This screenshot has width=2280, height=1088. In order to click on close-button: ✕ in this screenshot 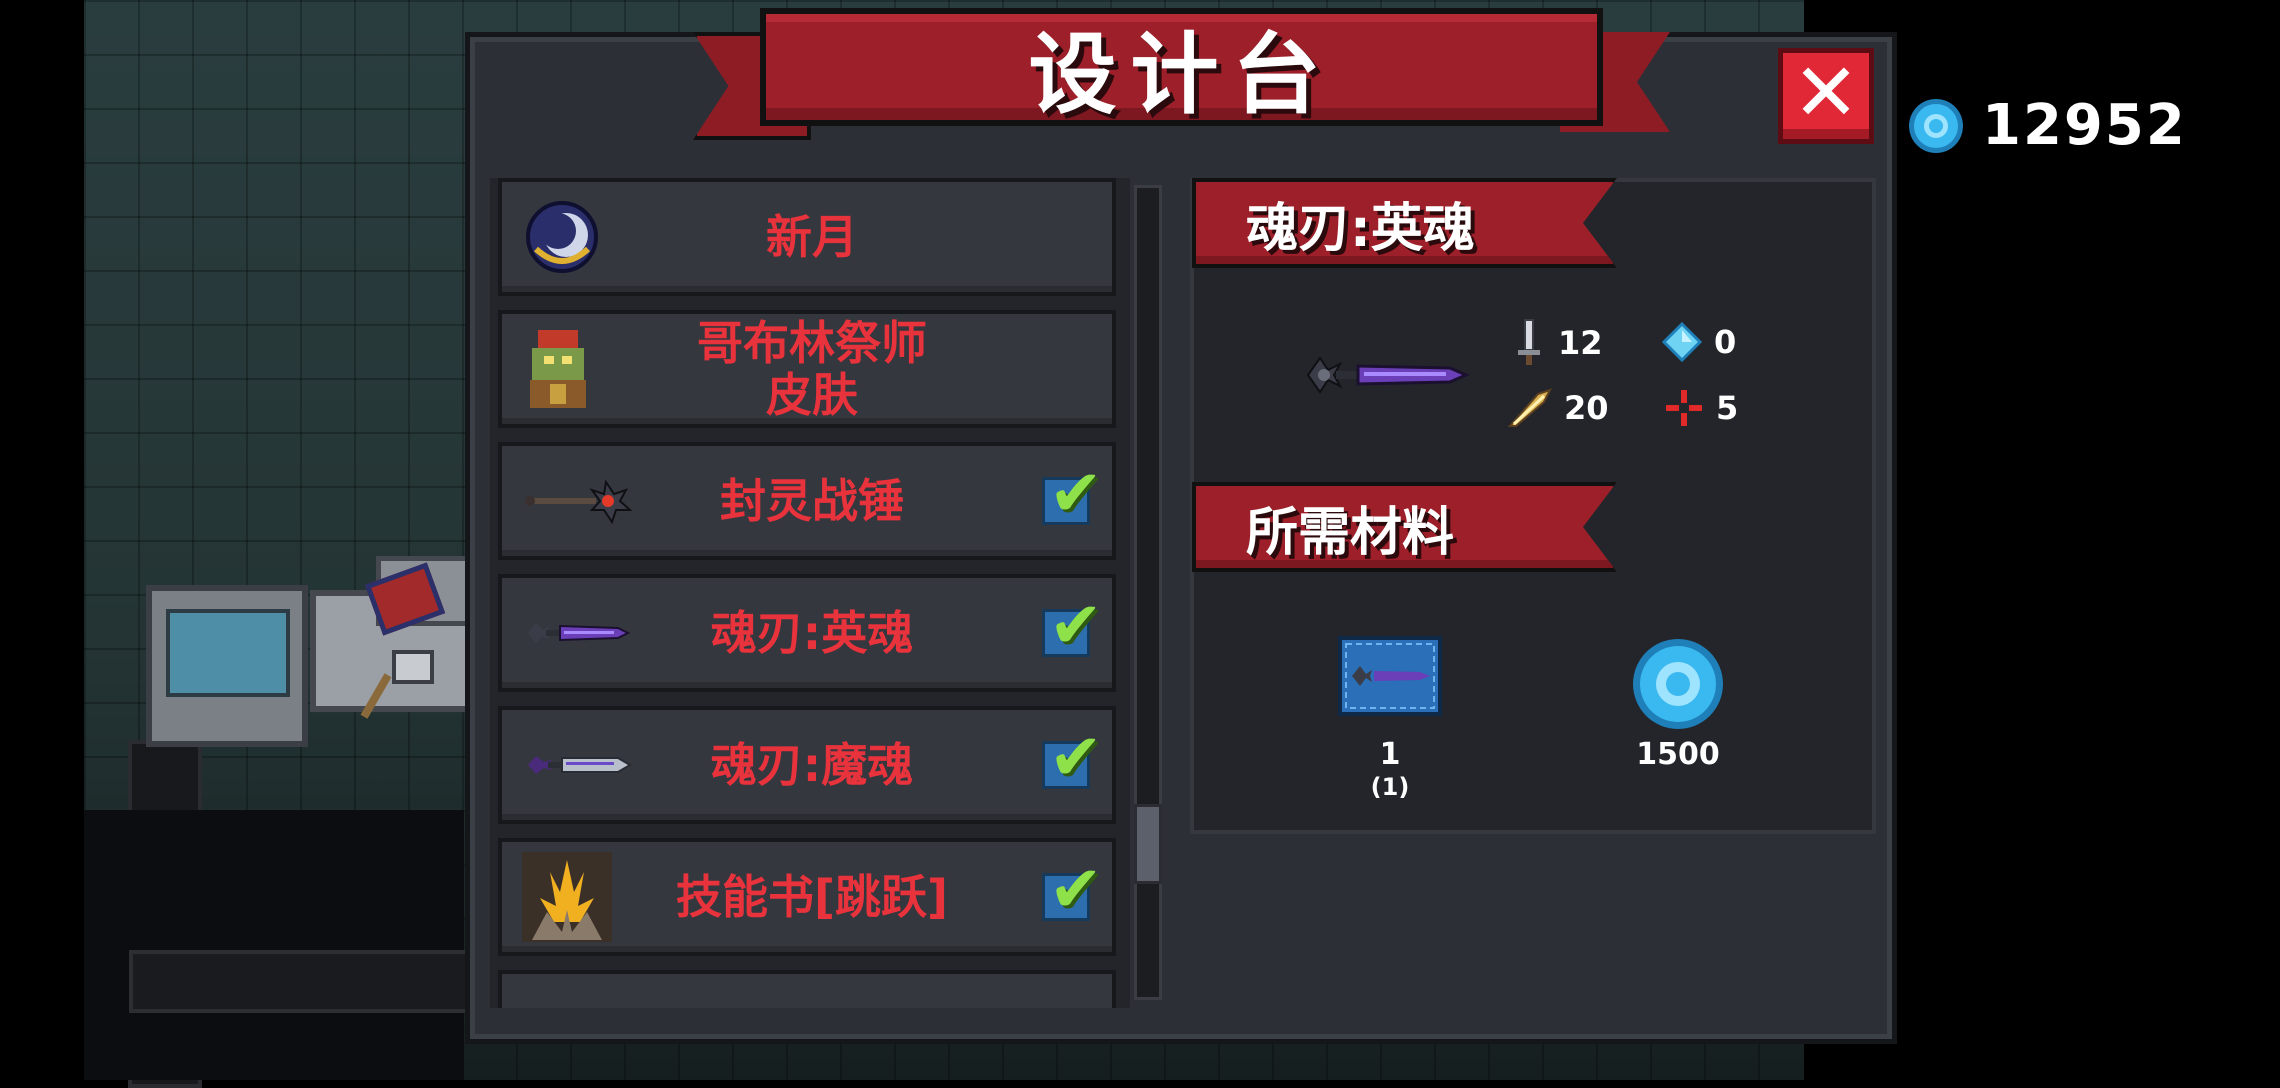, I will do `click(1826, 96)`.